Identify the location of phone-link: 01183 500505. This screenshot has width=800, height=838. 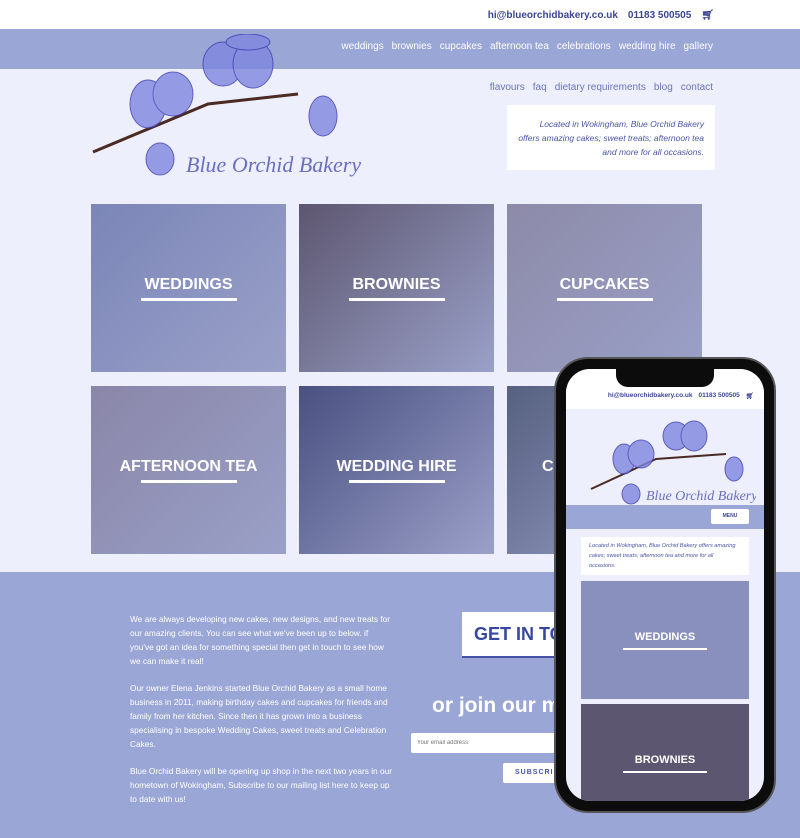
(659, 15).